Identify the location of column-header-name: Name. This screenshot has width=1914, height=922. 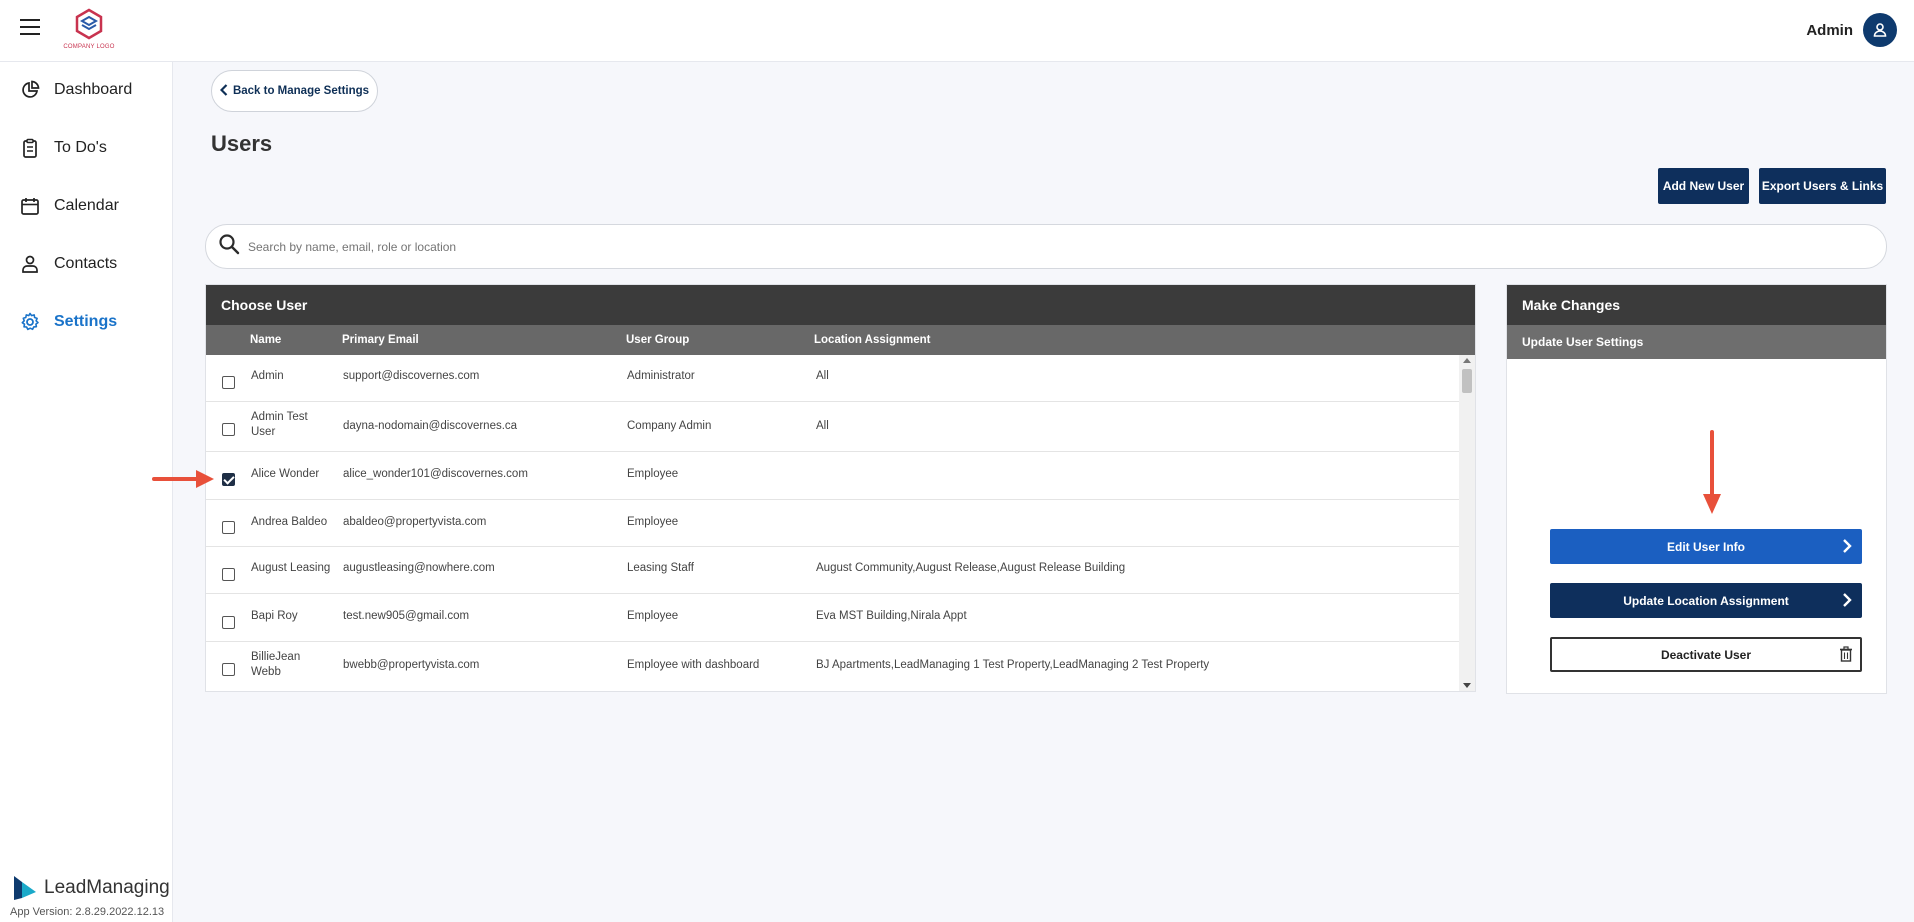
(266, 340).